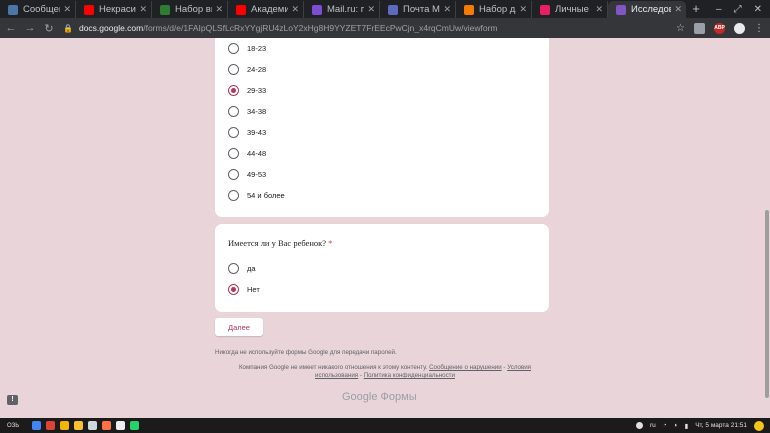 The height and width of the screenshot is (433, 770). Describe the element at coordinates (50, 425) in the screenshot. I see `chrome-icon` at that location.